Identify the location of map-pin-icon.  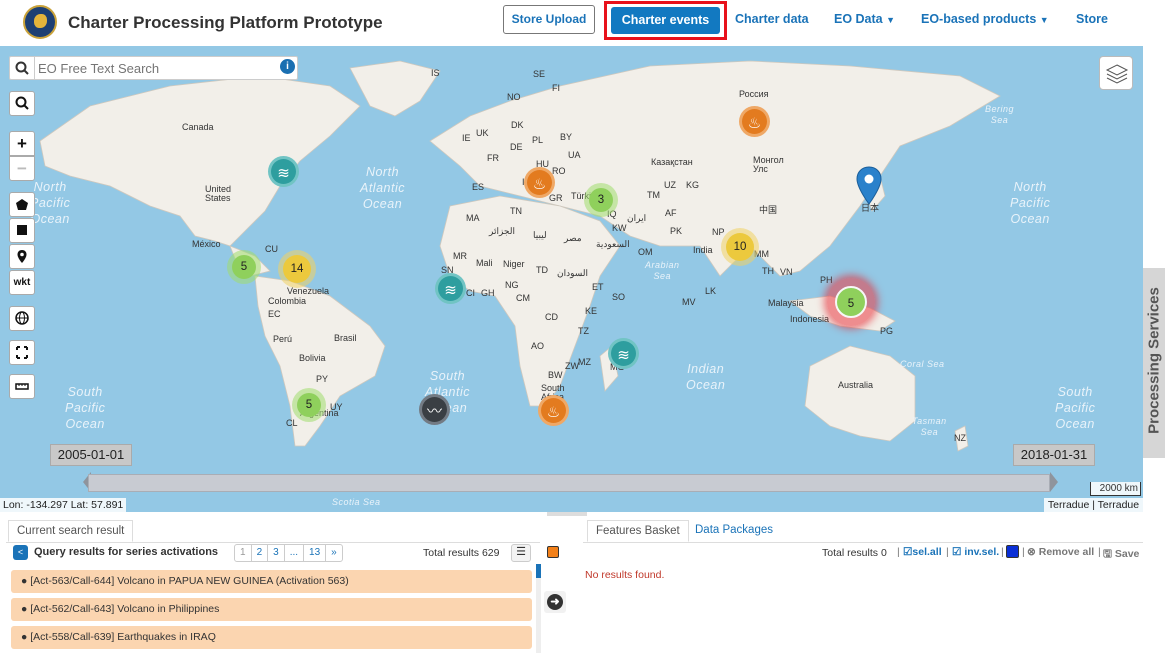
(869, 186).